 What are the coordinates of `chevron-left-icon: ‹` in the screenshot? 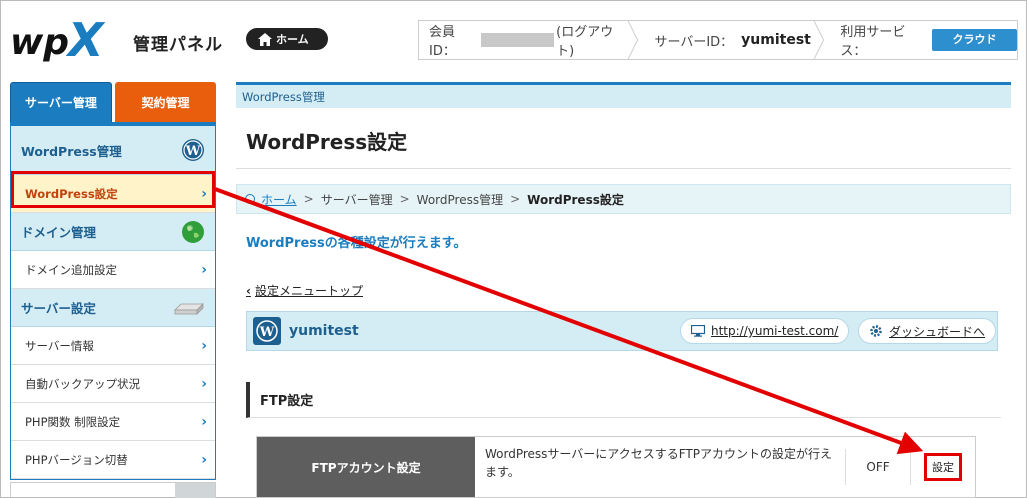 It's located at (248, 290).